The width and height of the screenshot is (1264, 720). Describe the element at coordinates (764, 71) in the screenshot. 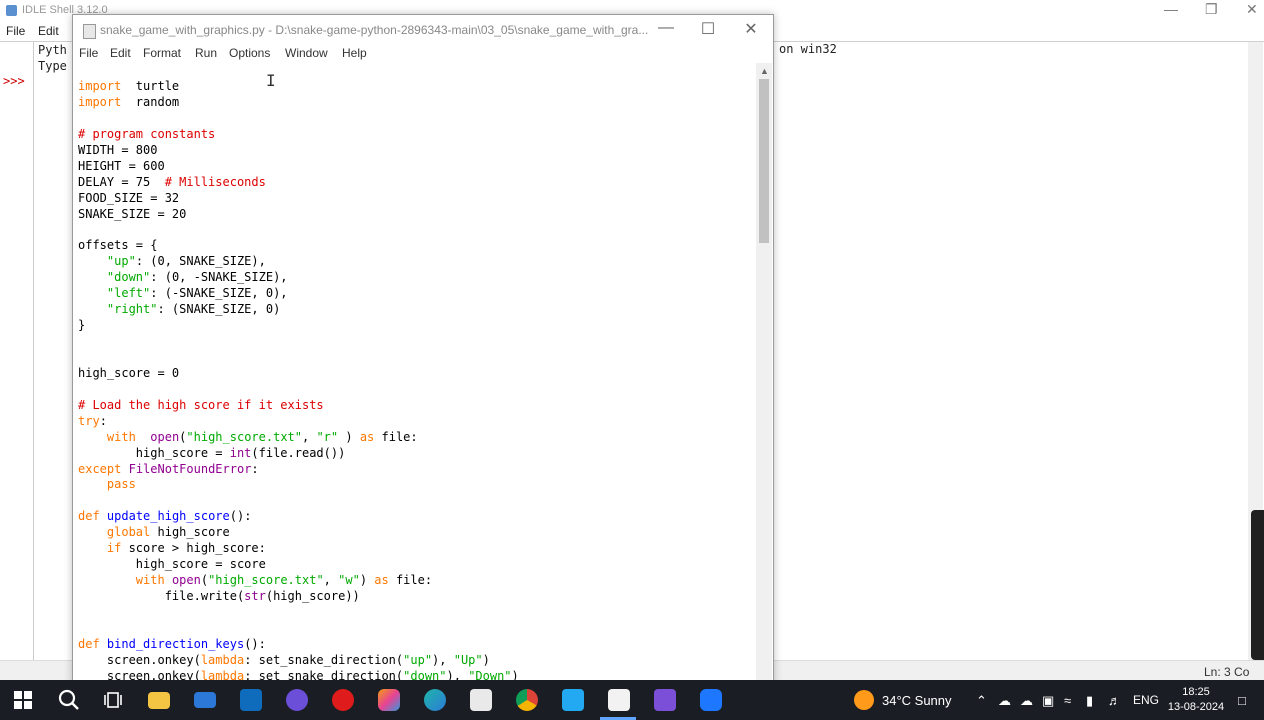

I see `scroll-up-icon: ▲` at that location.